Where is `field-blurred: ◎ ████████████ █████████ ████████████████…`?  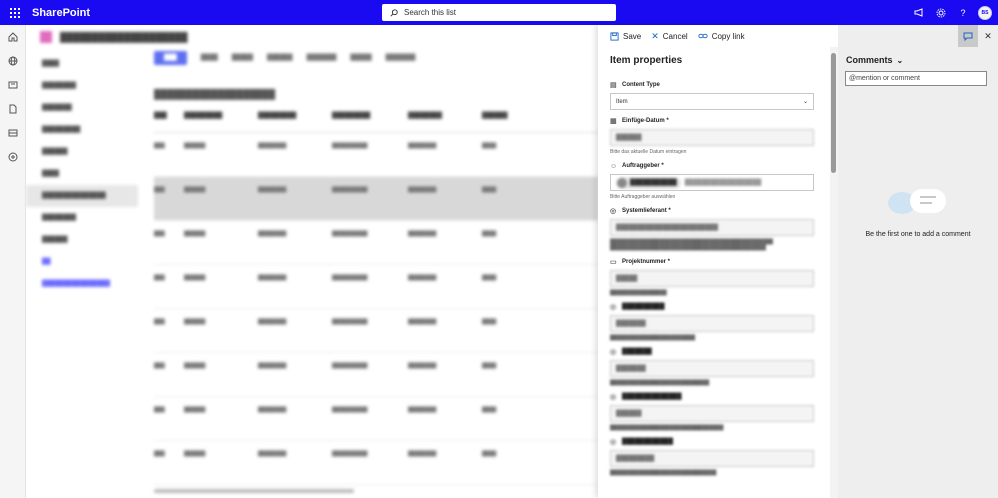 field-blurred: ◎ ████████████ █████████ ████████████████… is located at coordinates (720, 456).